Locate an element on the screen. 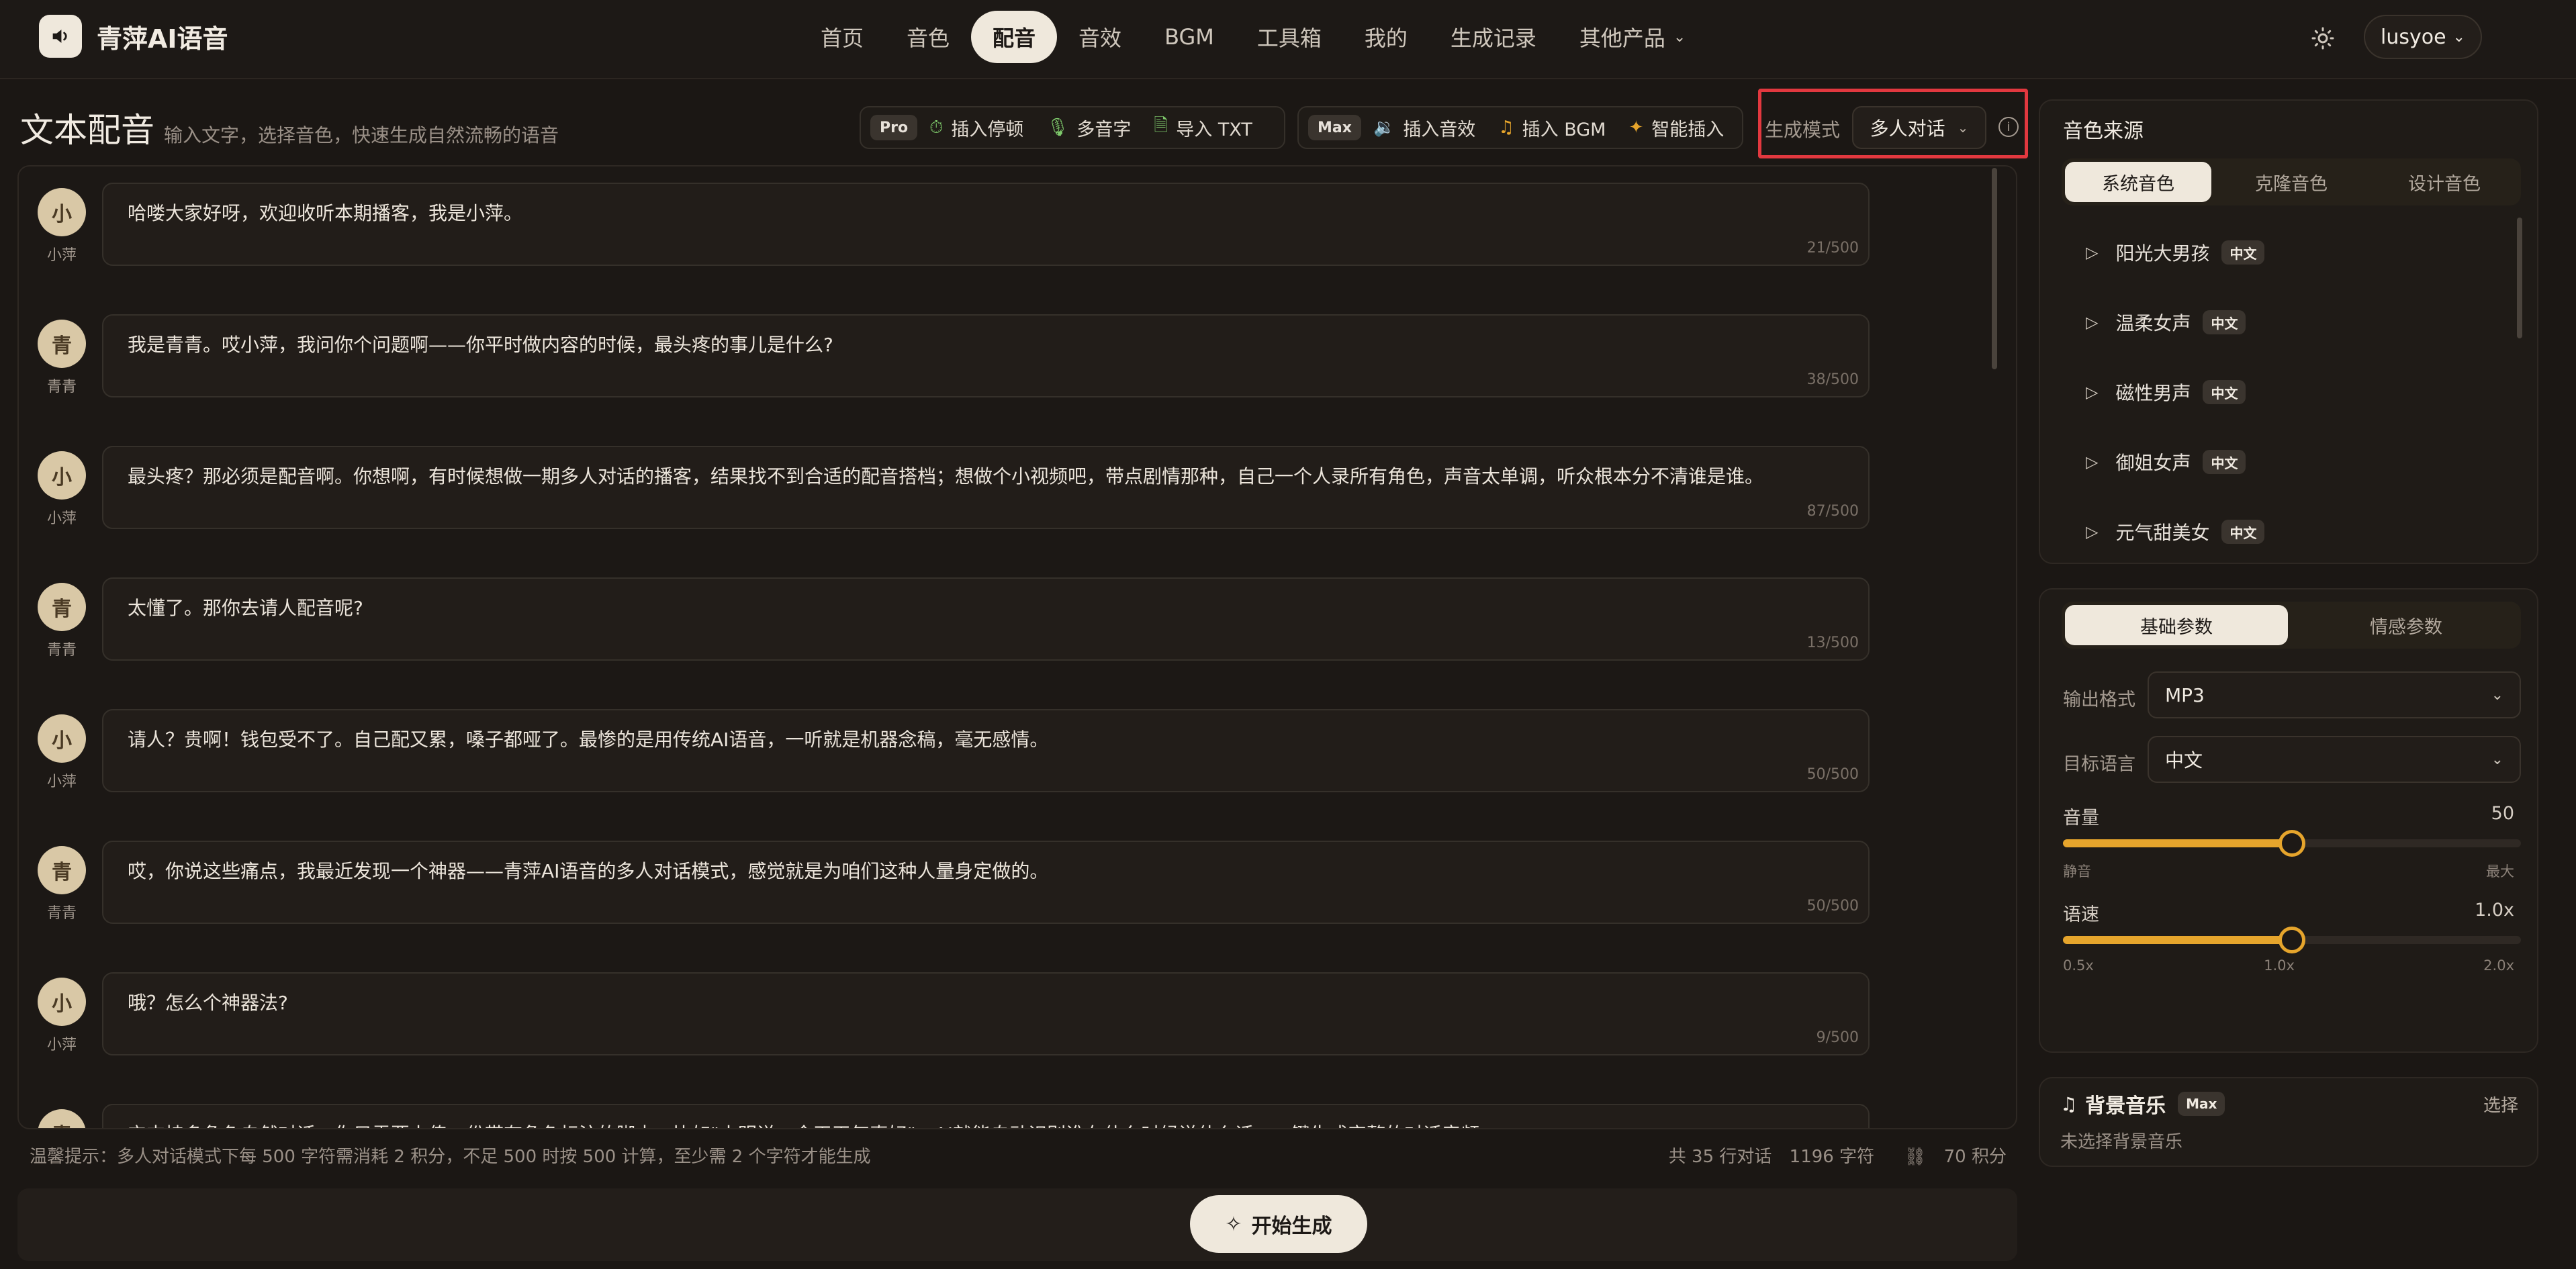  sun-icon is located at coordinates (2323, 39).